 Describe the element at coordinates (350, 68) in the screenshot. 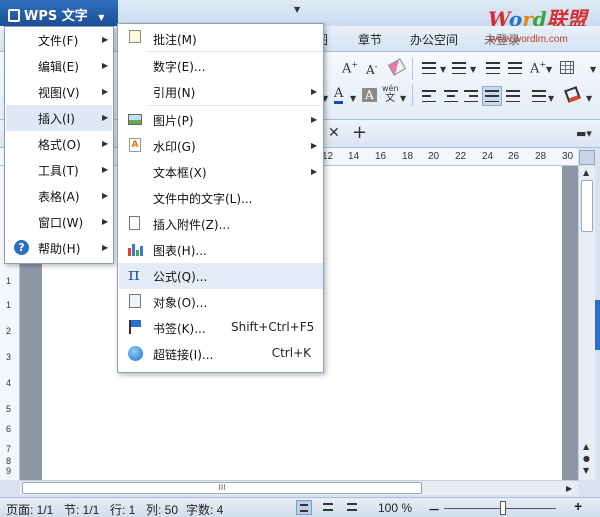

I see `grow-font-button: A+` at that location.